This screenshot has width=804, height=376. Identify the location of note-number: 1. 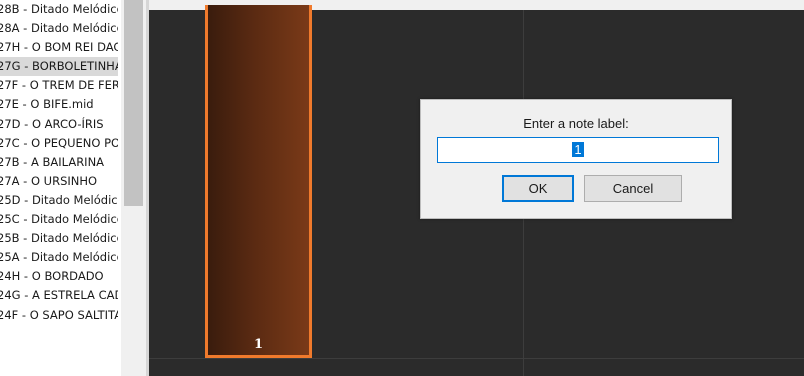
(258, 344).